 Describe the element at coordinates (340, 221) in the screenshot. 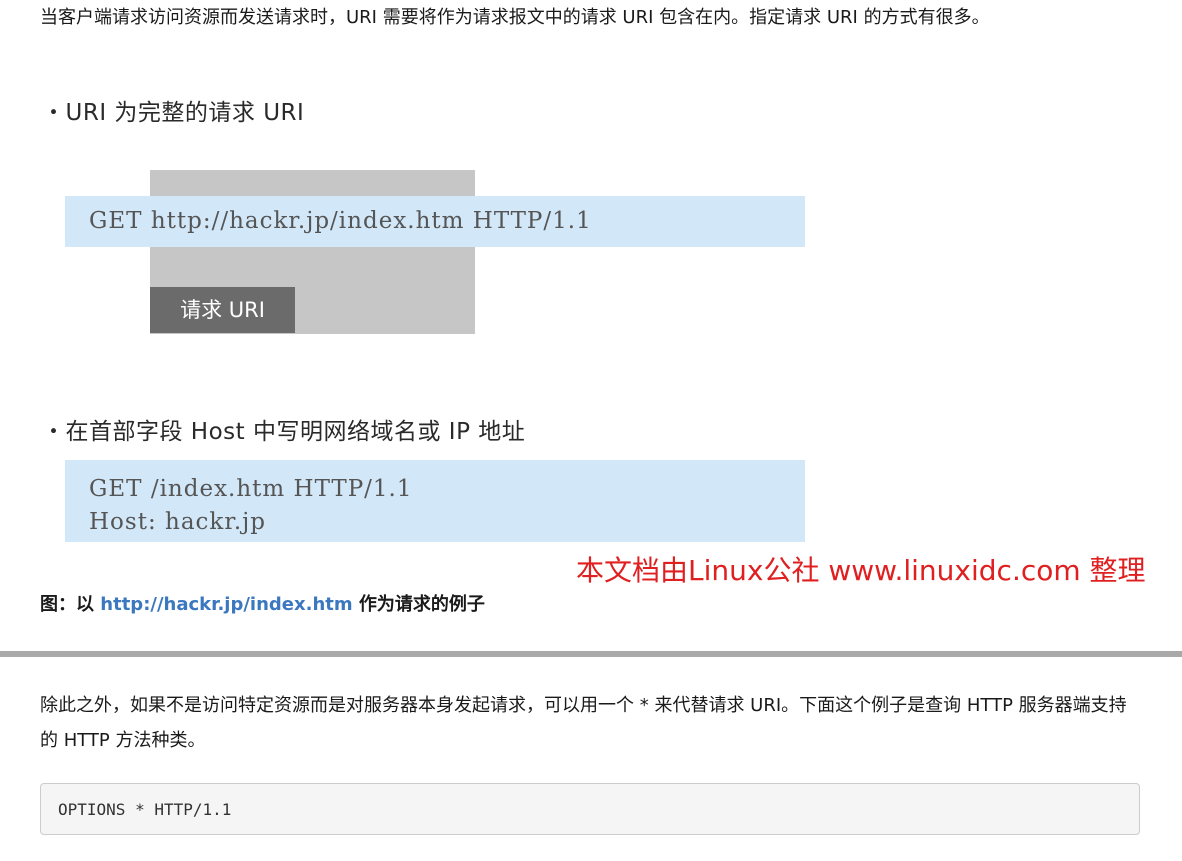

I see `full-uri-request-line: GET http://hackr.jp/index.htm HTTP/1.1` at that location.